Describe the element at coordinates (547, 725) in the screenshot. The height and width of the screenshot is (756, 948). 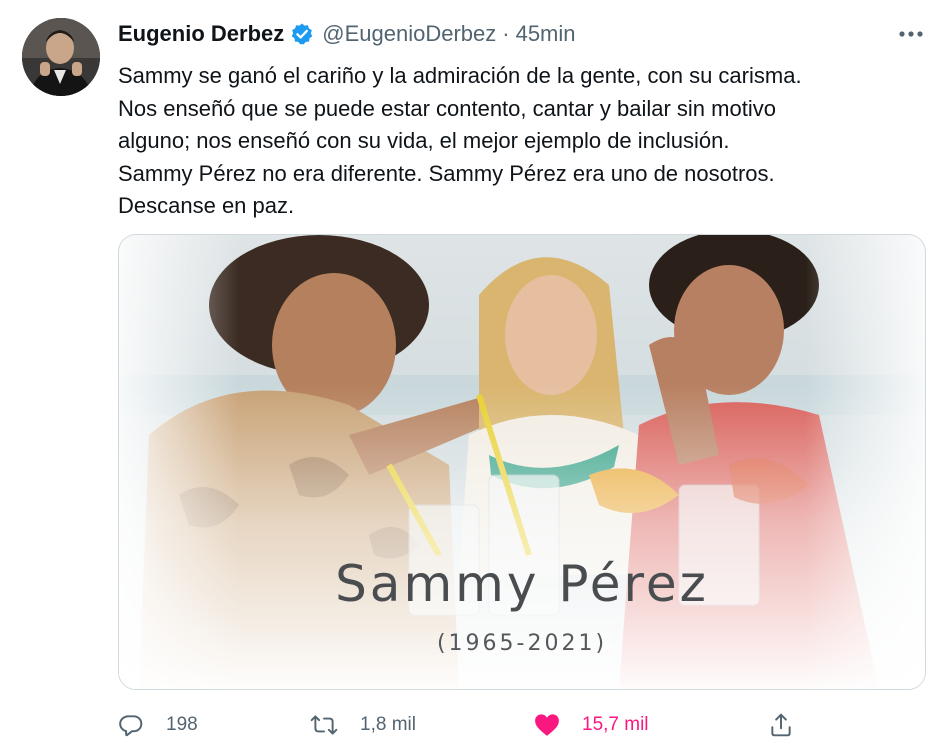
I see `heart-icon` at that location.